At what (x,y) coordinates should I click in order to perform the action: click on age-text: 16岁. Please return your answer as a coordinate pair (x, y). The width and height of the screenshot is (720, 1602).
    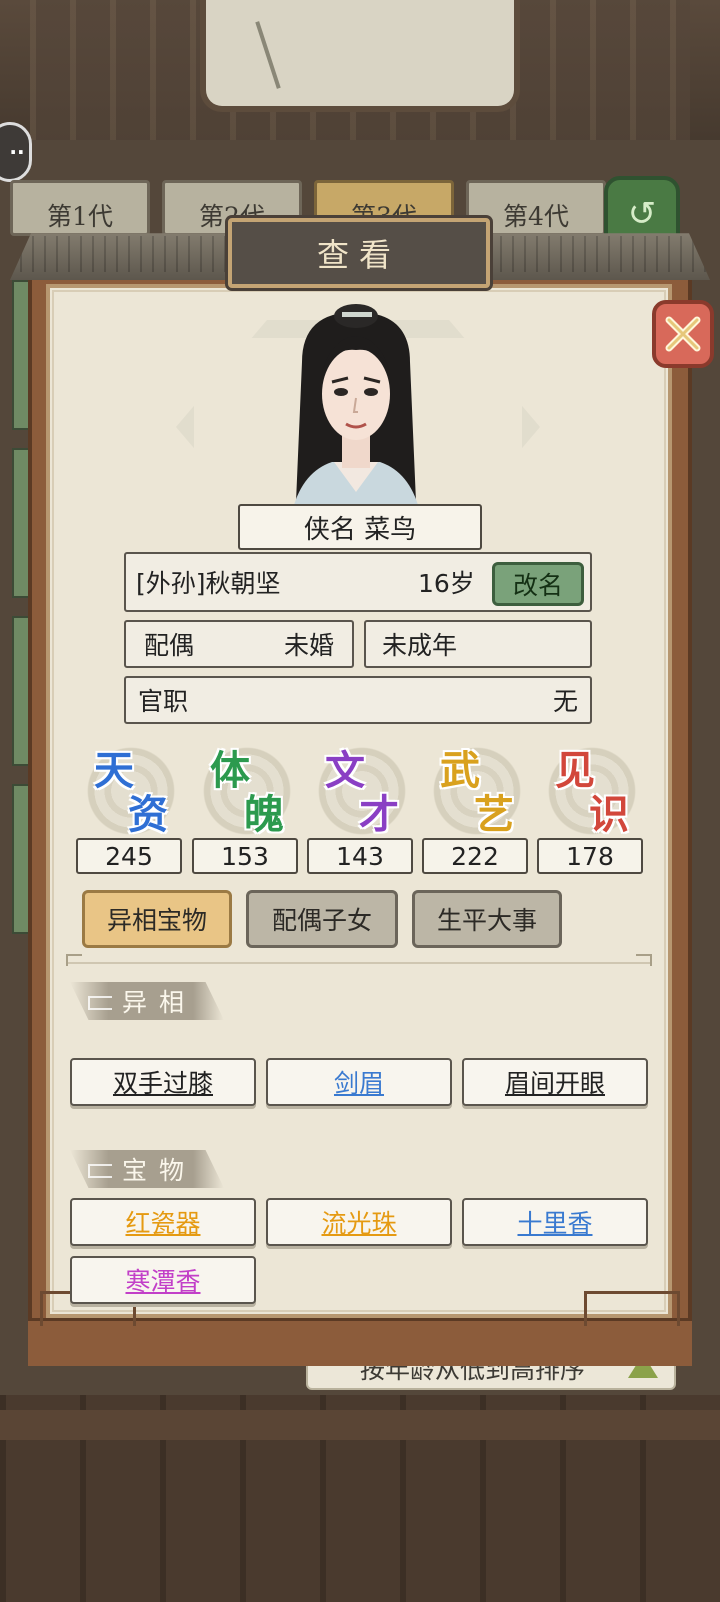
    Looking at the image, I should click on (446, 583).